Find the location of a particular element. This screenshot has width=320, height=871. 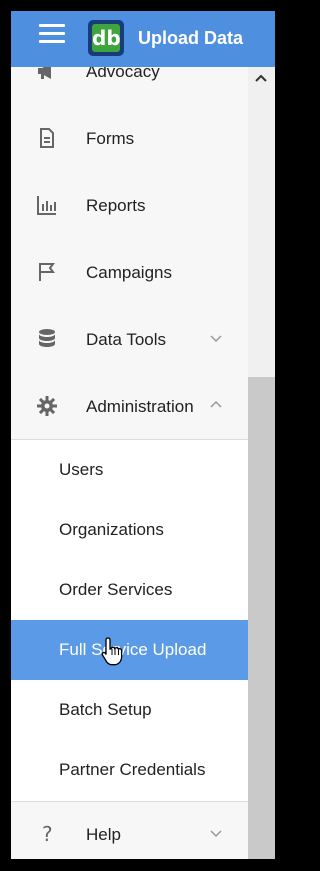

sidebar-item-label: Campaigns is located at coordinates (129, 272).